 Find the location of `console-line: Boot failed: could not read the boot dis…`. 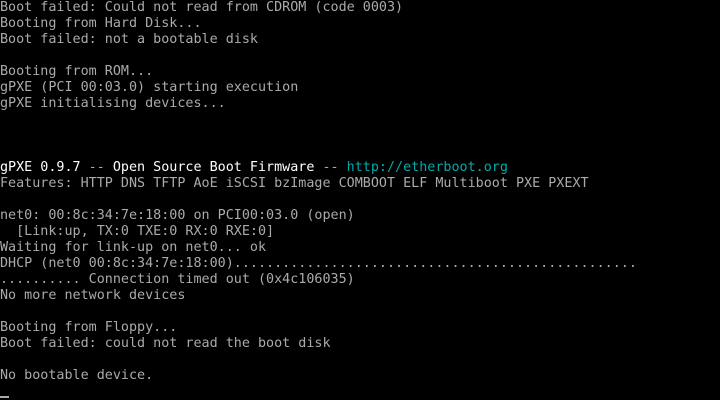

console-line: Boot failed: could not read the boot dis… is located at coordinates (165, 343).